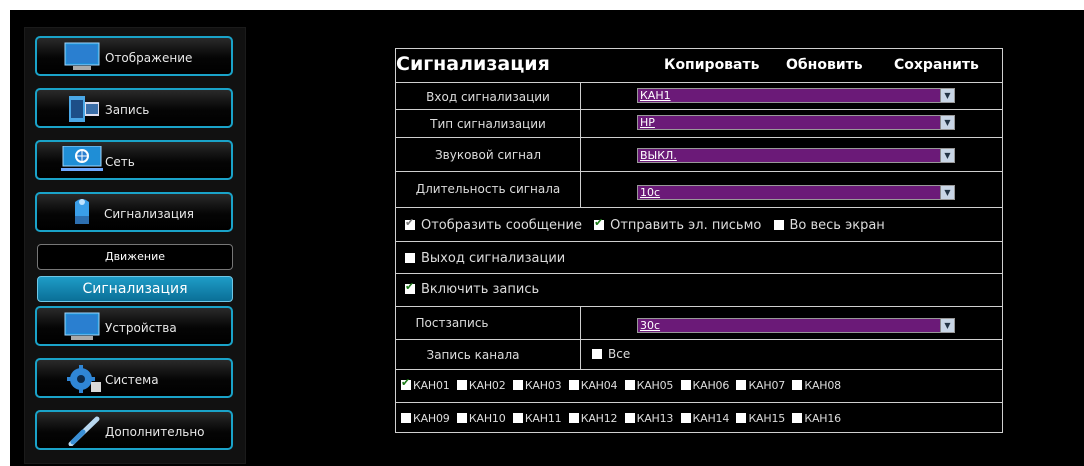  Describe the element at coordinates (82, 56) in the screenshot. I see `monitor-icon` at that location.